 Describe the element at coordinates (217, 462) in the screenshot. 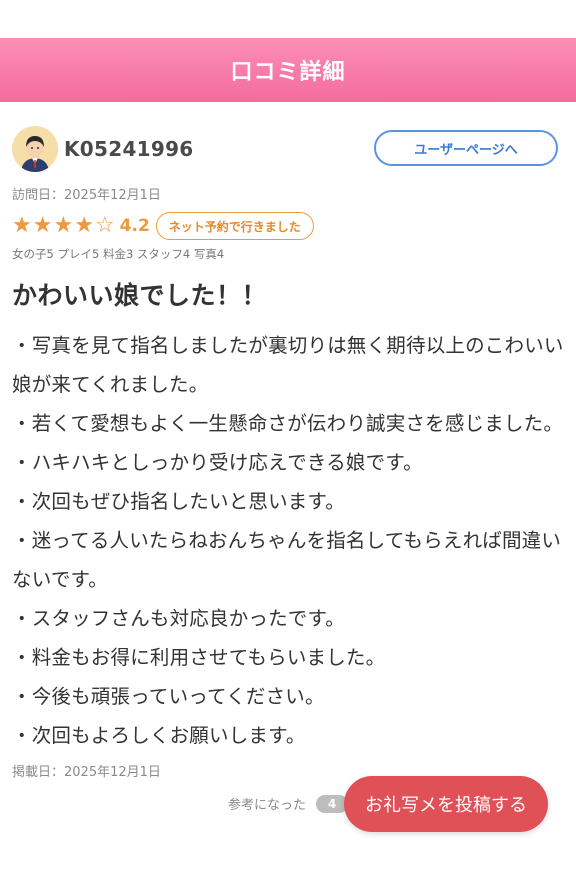

I see `review-line: ・ハキハキとしっかり受け応えできる娘です。` at that location.